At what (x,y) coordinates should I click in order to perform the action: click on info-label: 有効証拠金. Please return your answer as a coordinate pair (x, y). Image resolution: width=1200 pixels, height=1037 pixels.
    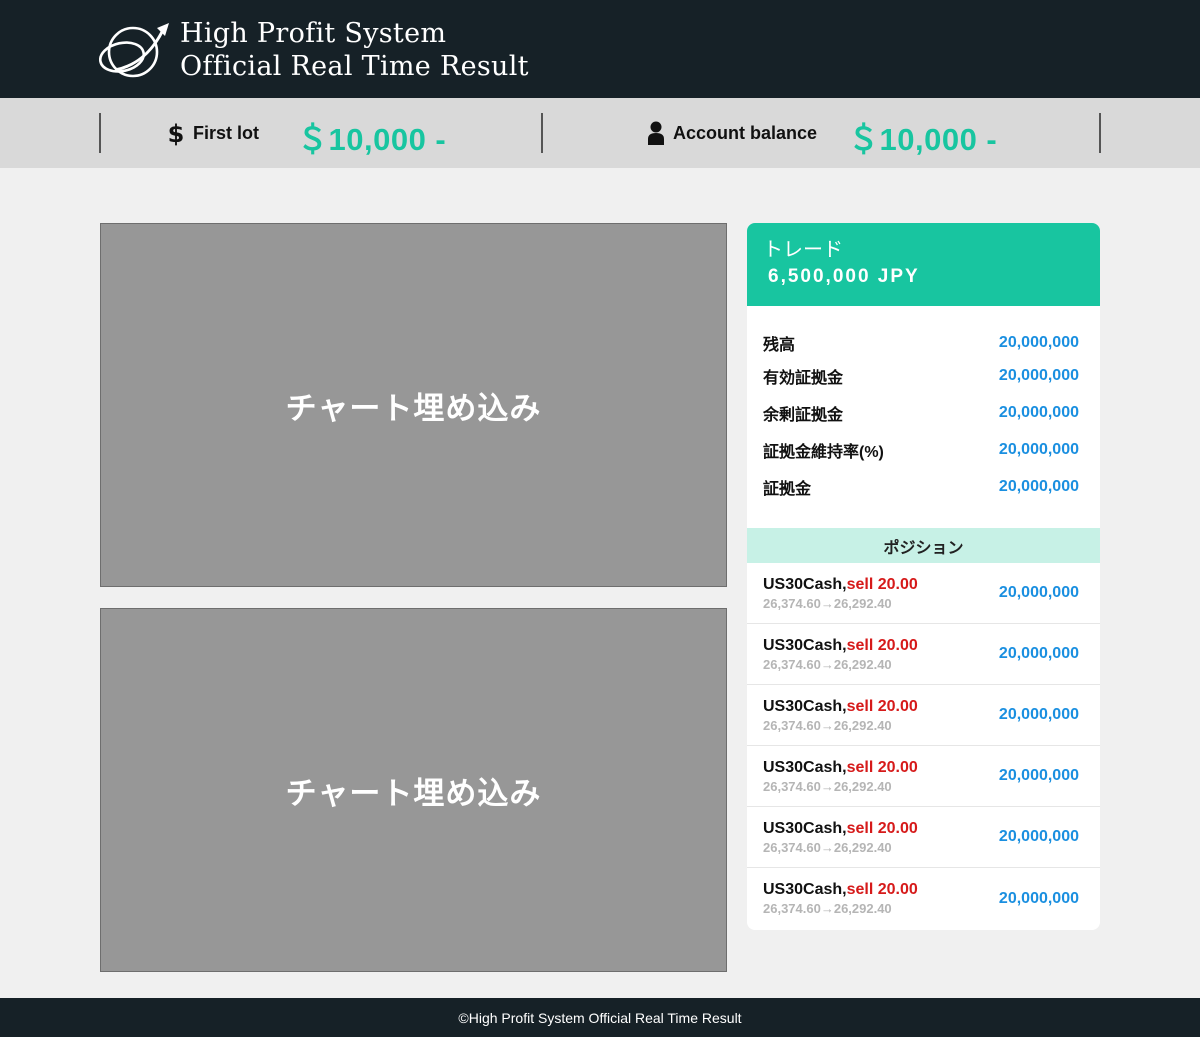
    Looking at the image, I should click on (803, 378).